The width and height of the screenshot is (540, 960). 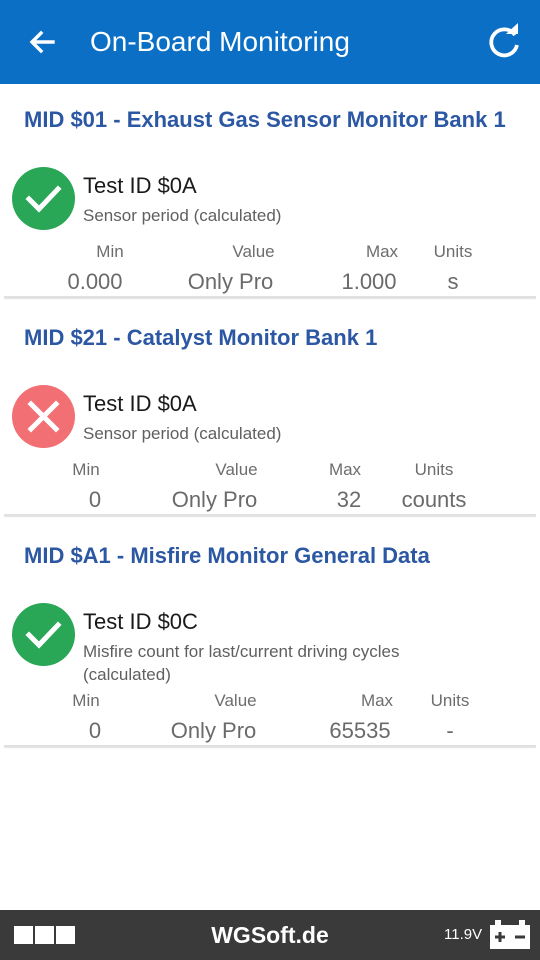 I want to click on voltage-readout: 11.9V, so click(x=463, y=934).